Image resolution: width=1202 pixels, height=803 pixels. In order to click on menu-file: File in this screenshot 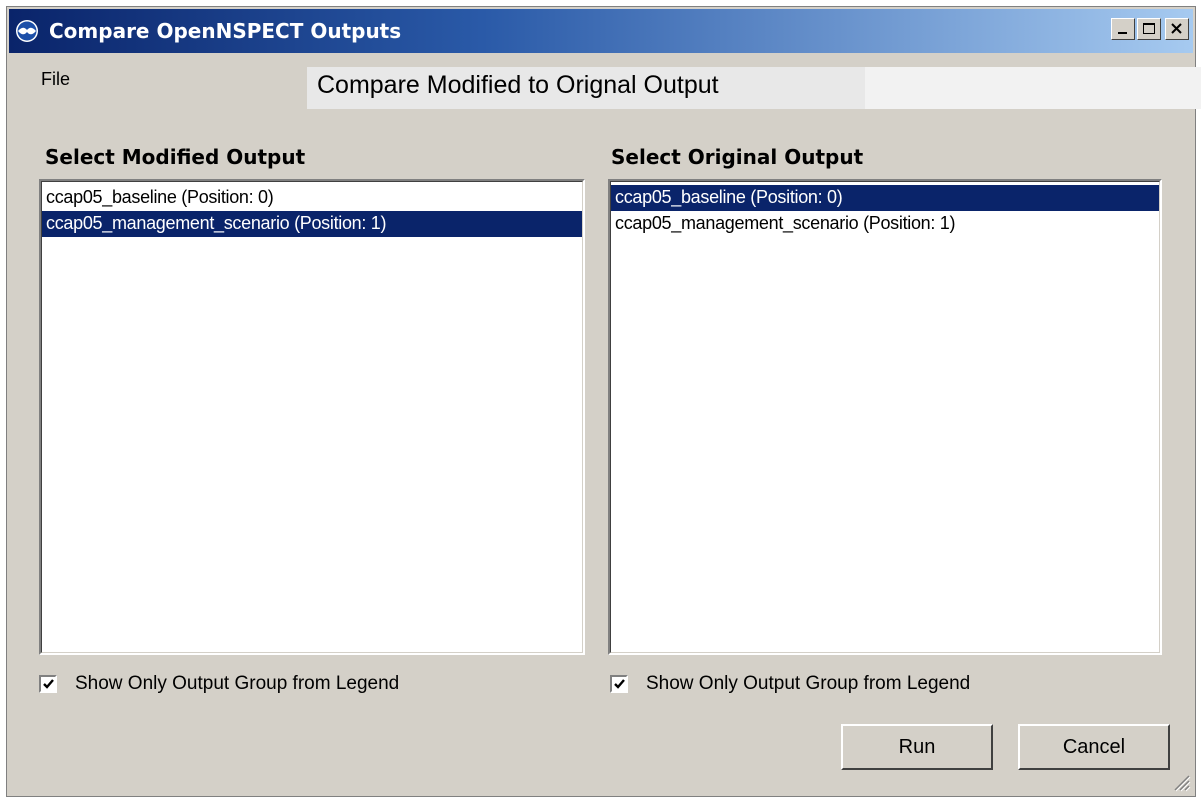, I will do `click(55, 79)`.